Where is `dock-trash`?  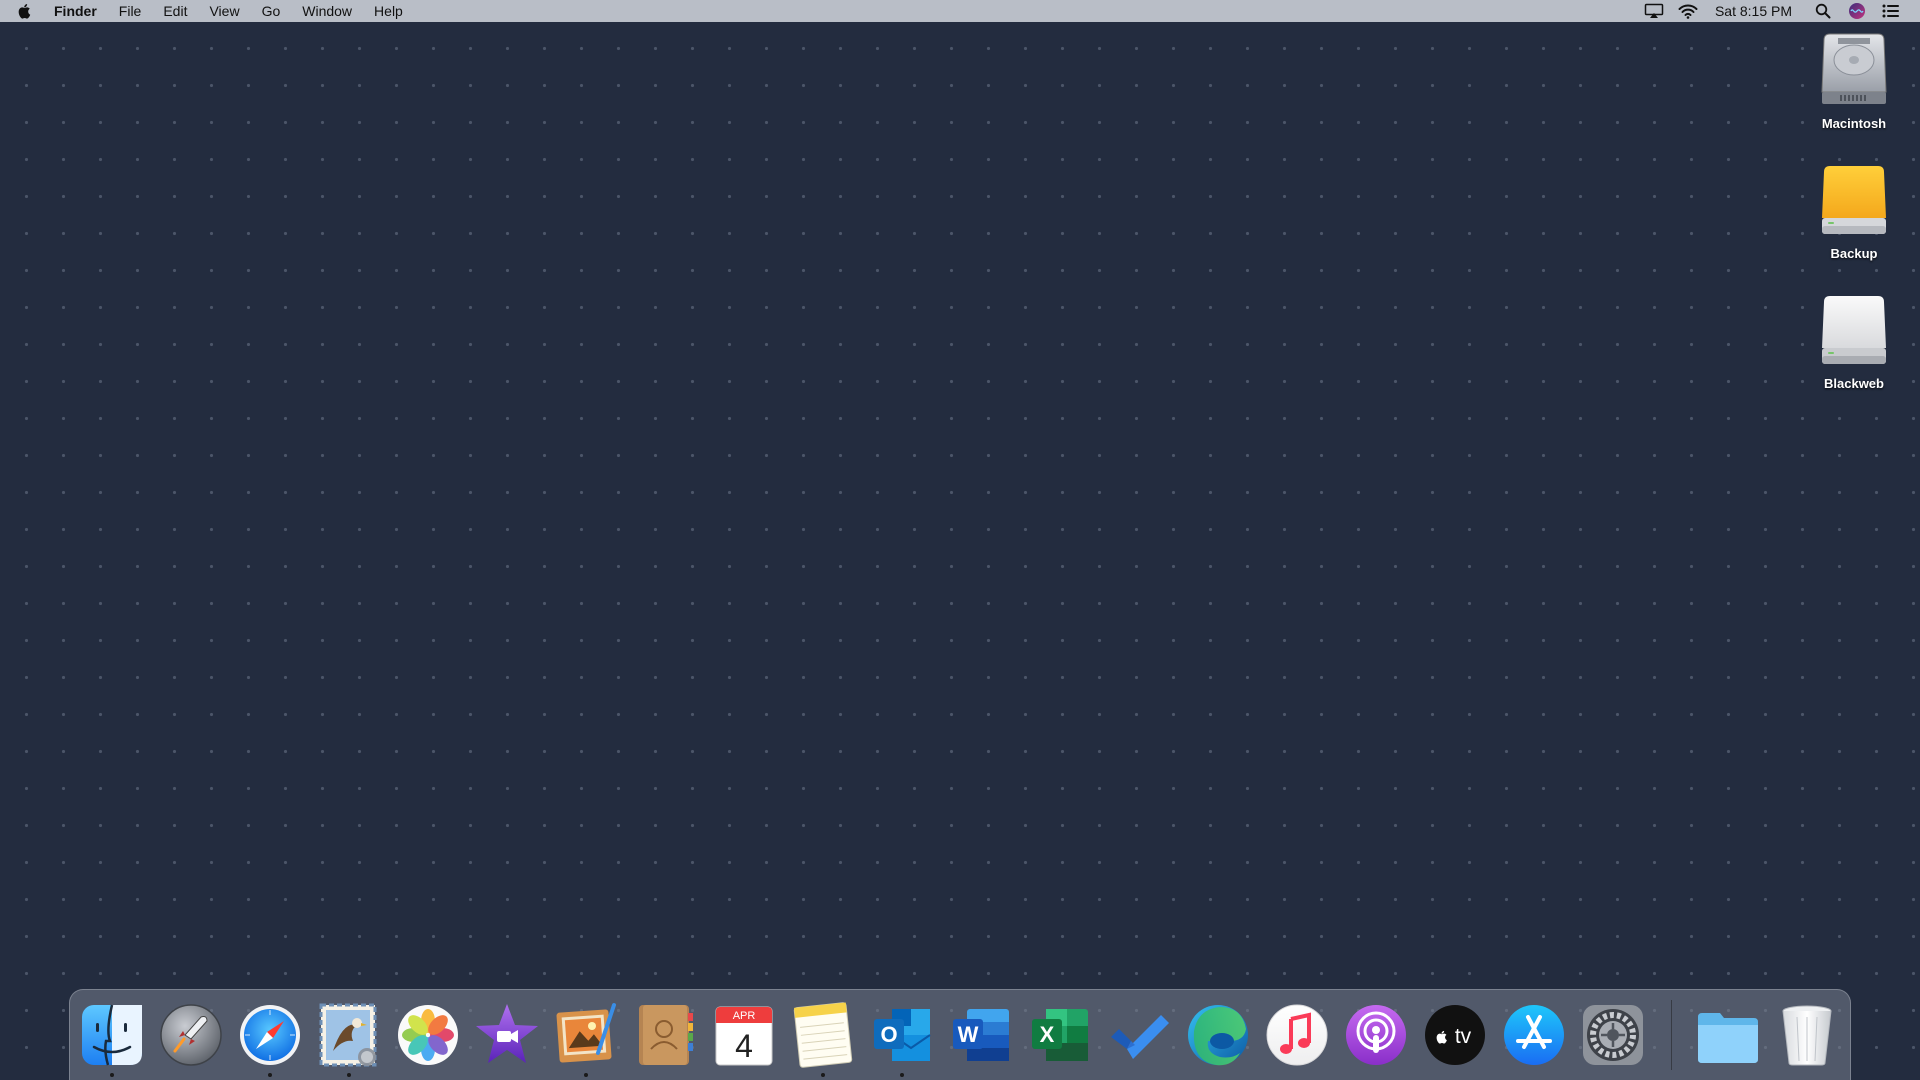 dock-trash is located at coordinates (1807, 1035).